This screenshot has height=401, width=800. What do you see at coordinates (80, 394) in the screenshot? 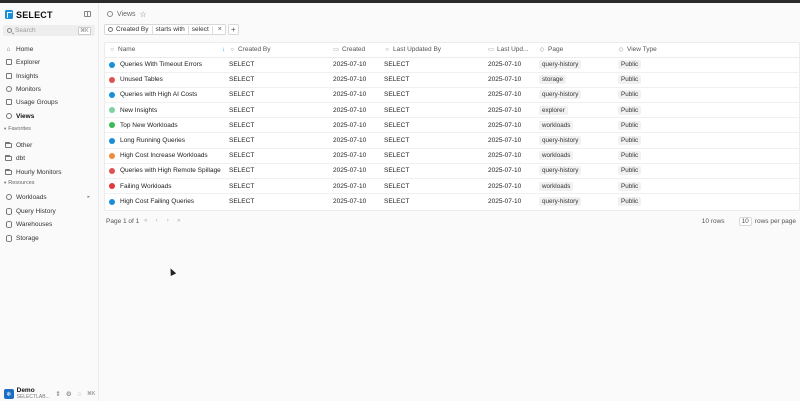
I see `chat-icon: ◌` at bounding box center [80, 394].